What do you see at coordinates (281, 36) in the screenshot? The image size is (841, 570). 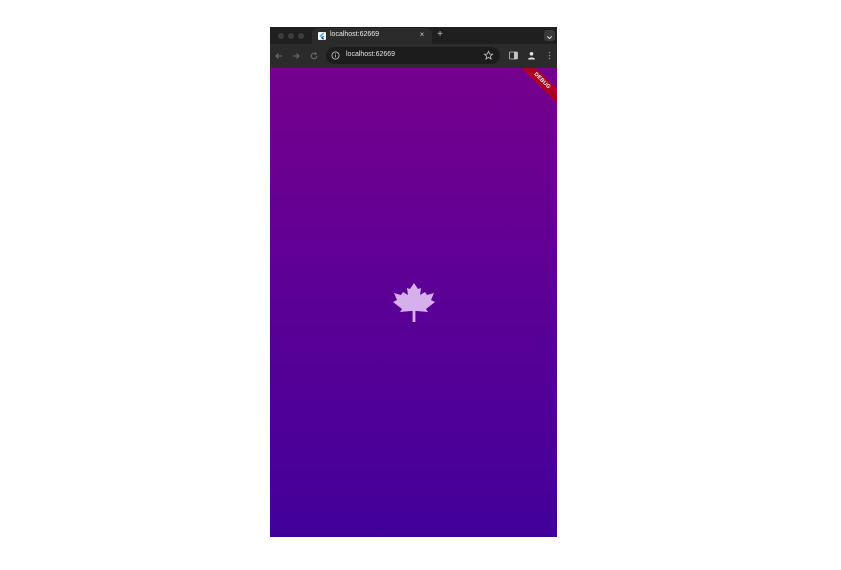 I see `window-close-dot` at bounding box center [281, 36].